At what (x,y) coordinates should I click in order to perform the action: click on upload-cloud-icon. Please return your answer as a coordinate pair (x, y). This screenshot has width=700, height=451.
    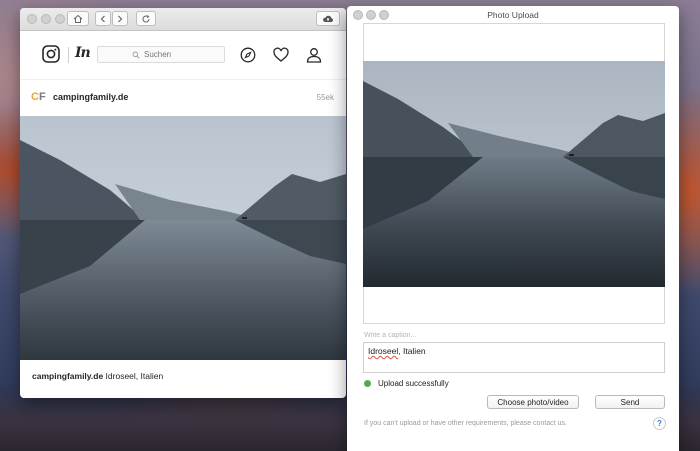
    Looking at the image, I should click on (328, 18).